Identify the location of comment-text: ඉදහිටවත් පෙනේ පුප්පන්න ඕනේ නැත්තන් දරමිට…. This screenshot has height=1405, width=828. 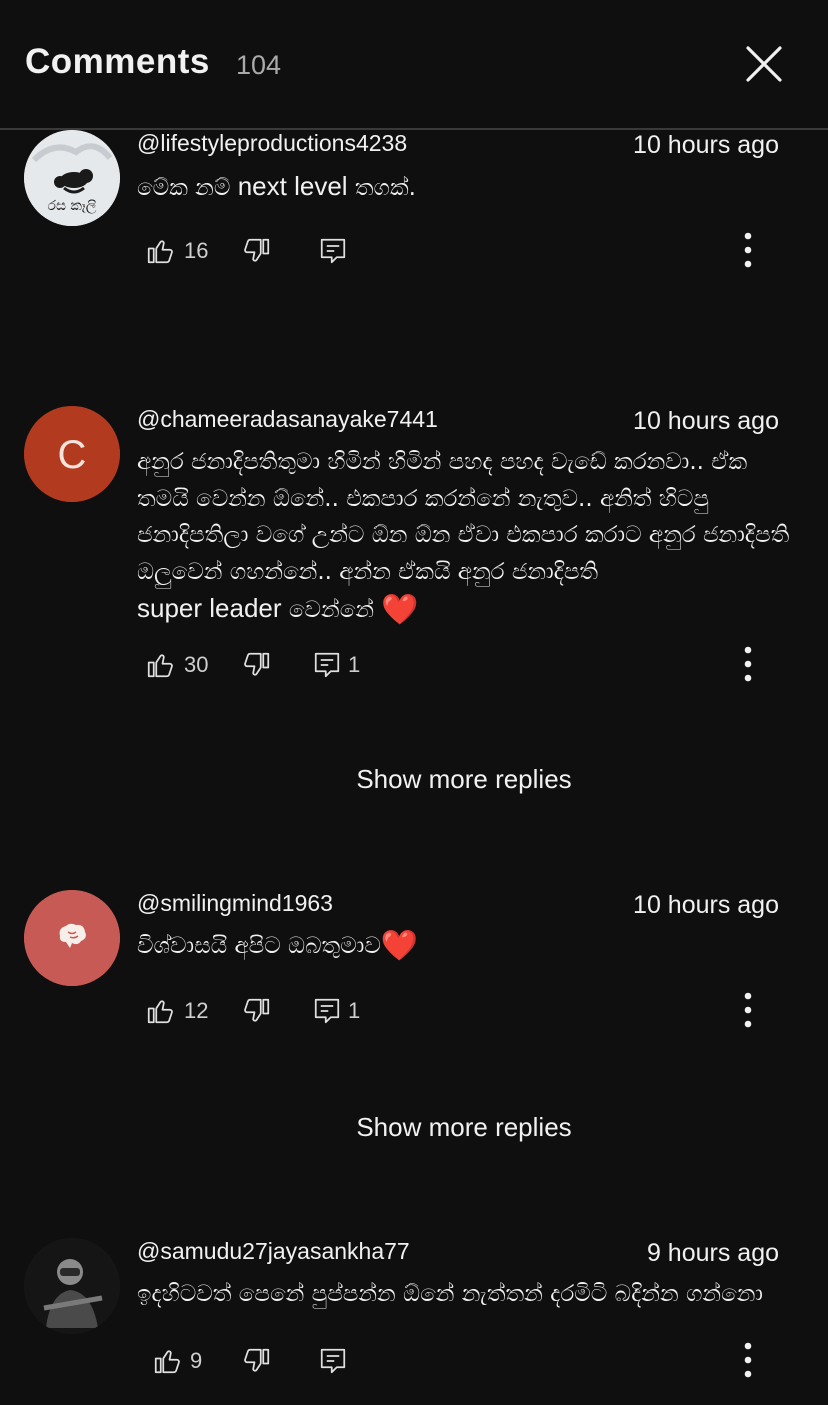
(450, 1294).